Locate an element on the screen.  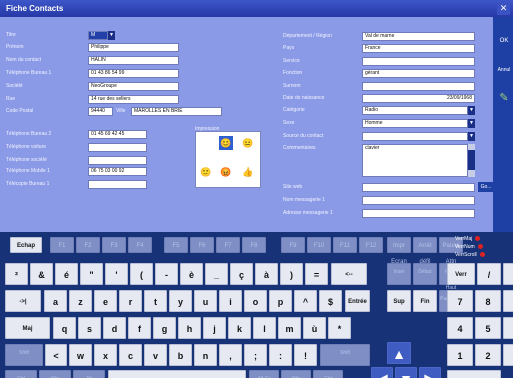
close-button: ✕ is located at coordinates (503, 8).